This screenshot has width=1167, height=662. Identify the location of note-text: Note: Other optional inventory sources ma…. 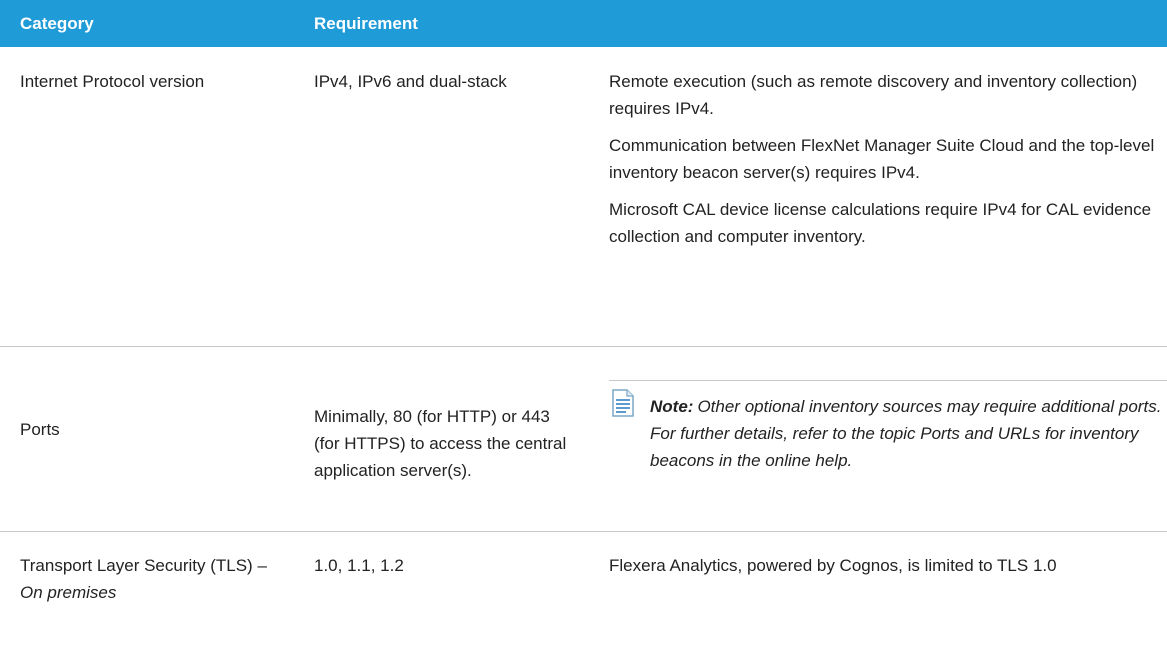
(906, 433).